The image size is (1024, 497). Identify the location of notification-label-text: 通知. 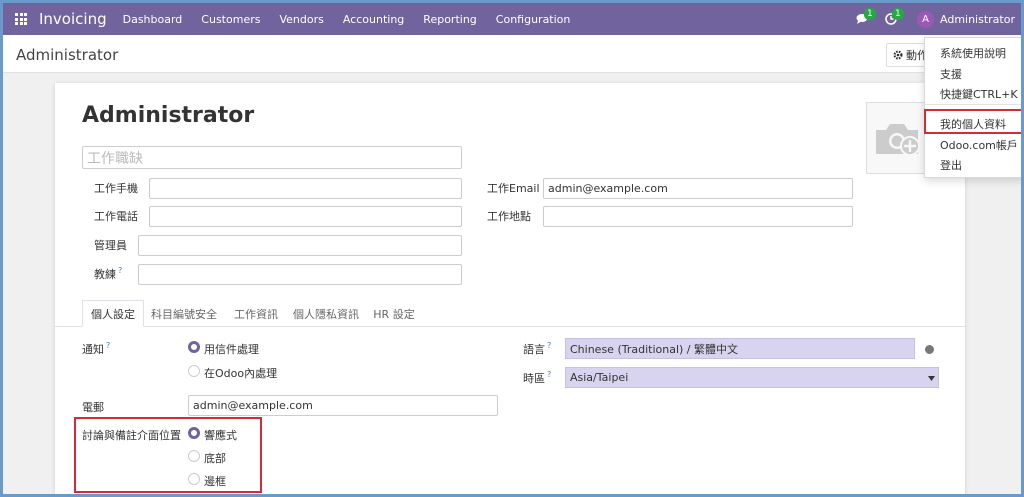
(93, 349).